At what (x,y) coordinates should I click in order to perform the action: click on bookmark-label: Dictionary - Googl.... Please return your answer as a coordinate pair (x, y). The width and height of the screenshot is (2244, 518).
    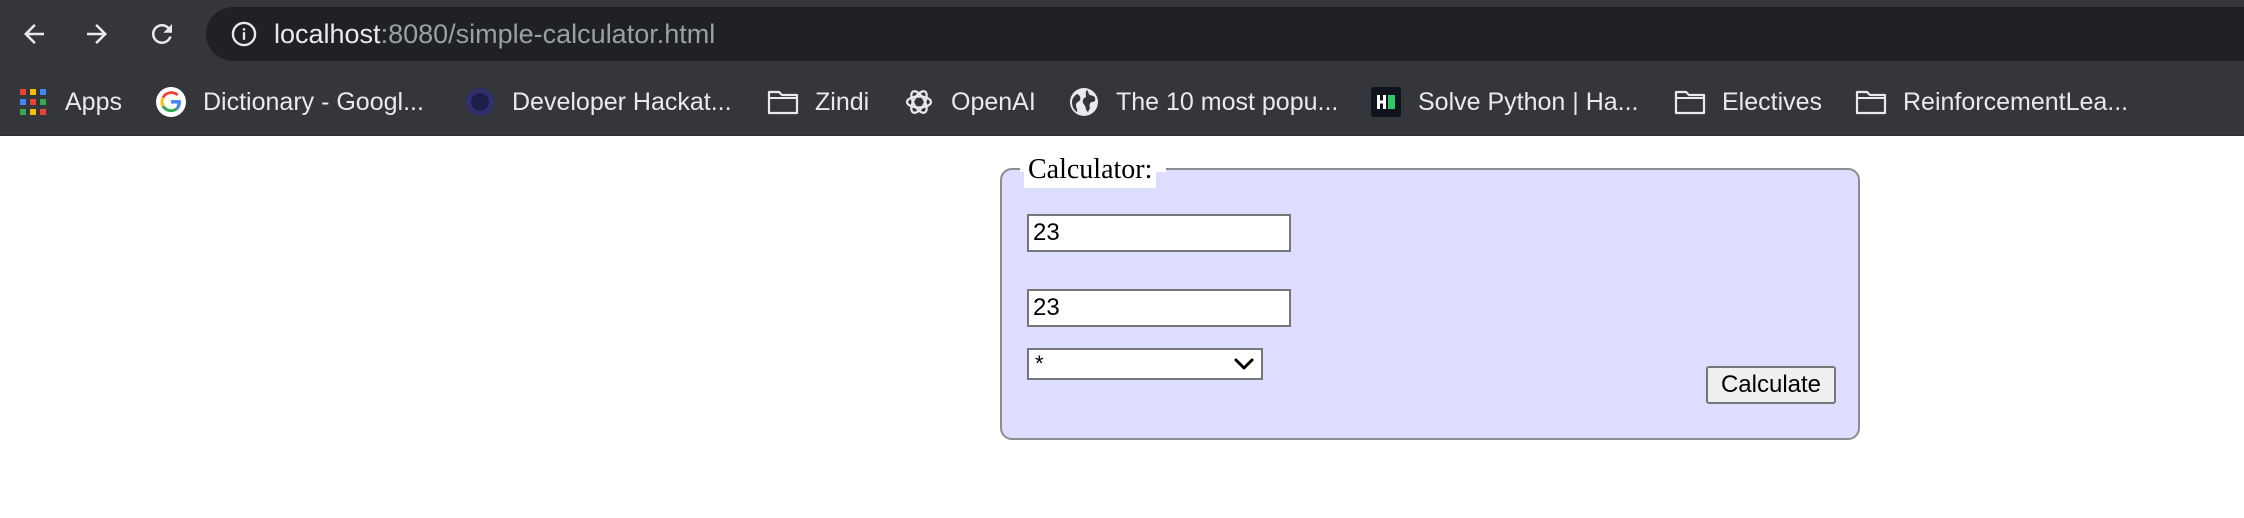
    Looking at the image, I should click on (313, 101).